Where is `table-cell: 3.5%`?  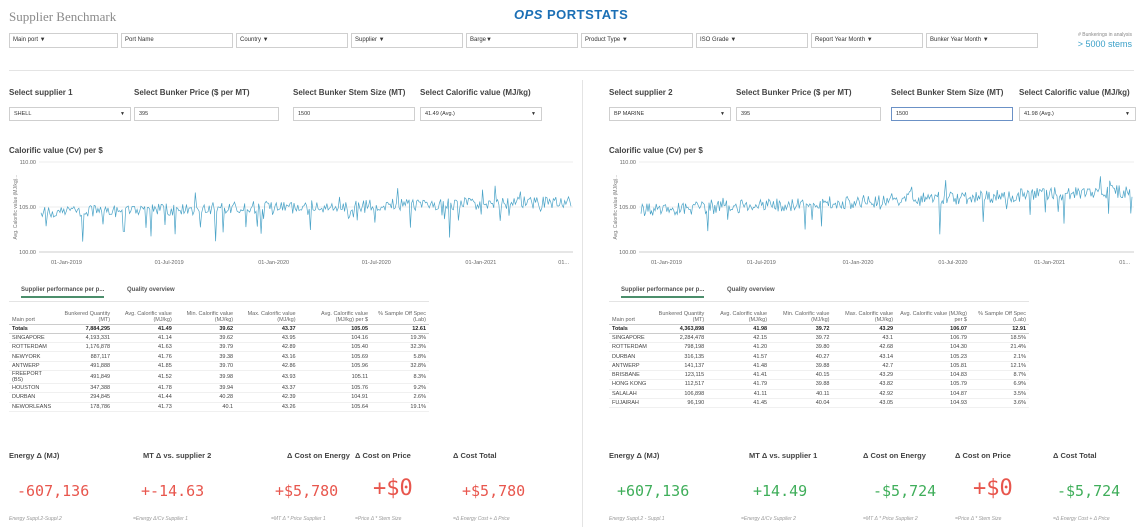 table-cell: 3.5% is located at coordinates (999, 394).